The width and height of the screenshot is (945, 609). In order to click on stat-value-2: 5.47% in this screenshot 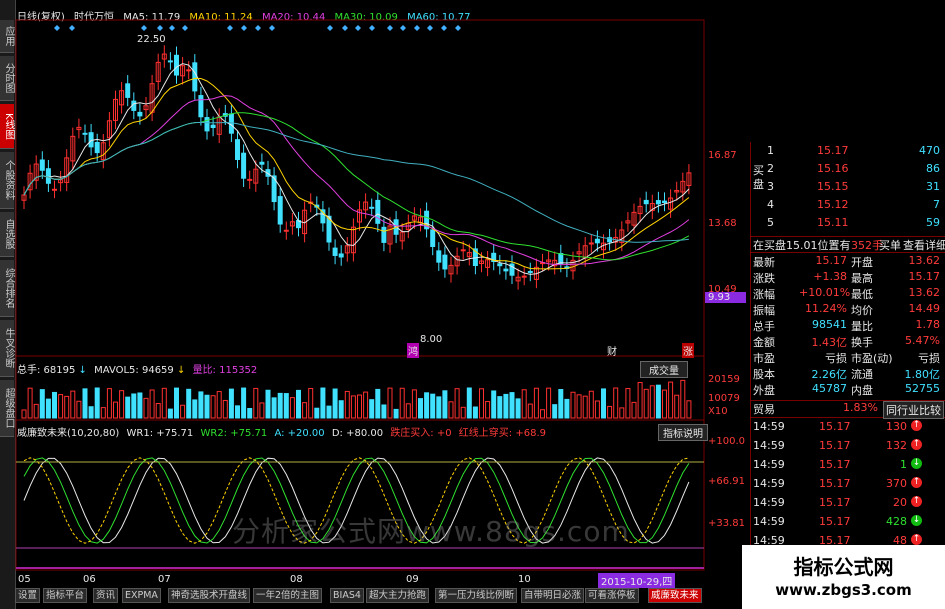, I will do `click(922, 340)`.